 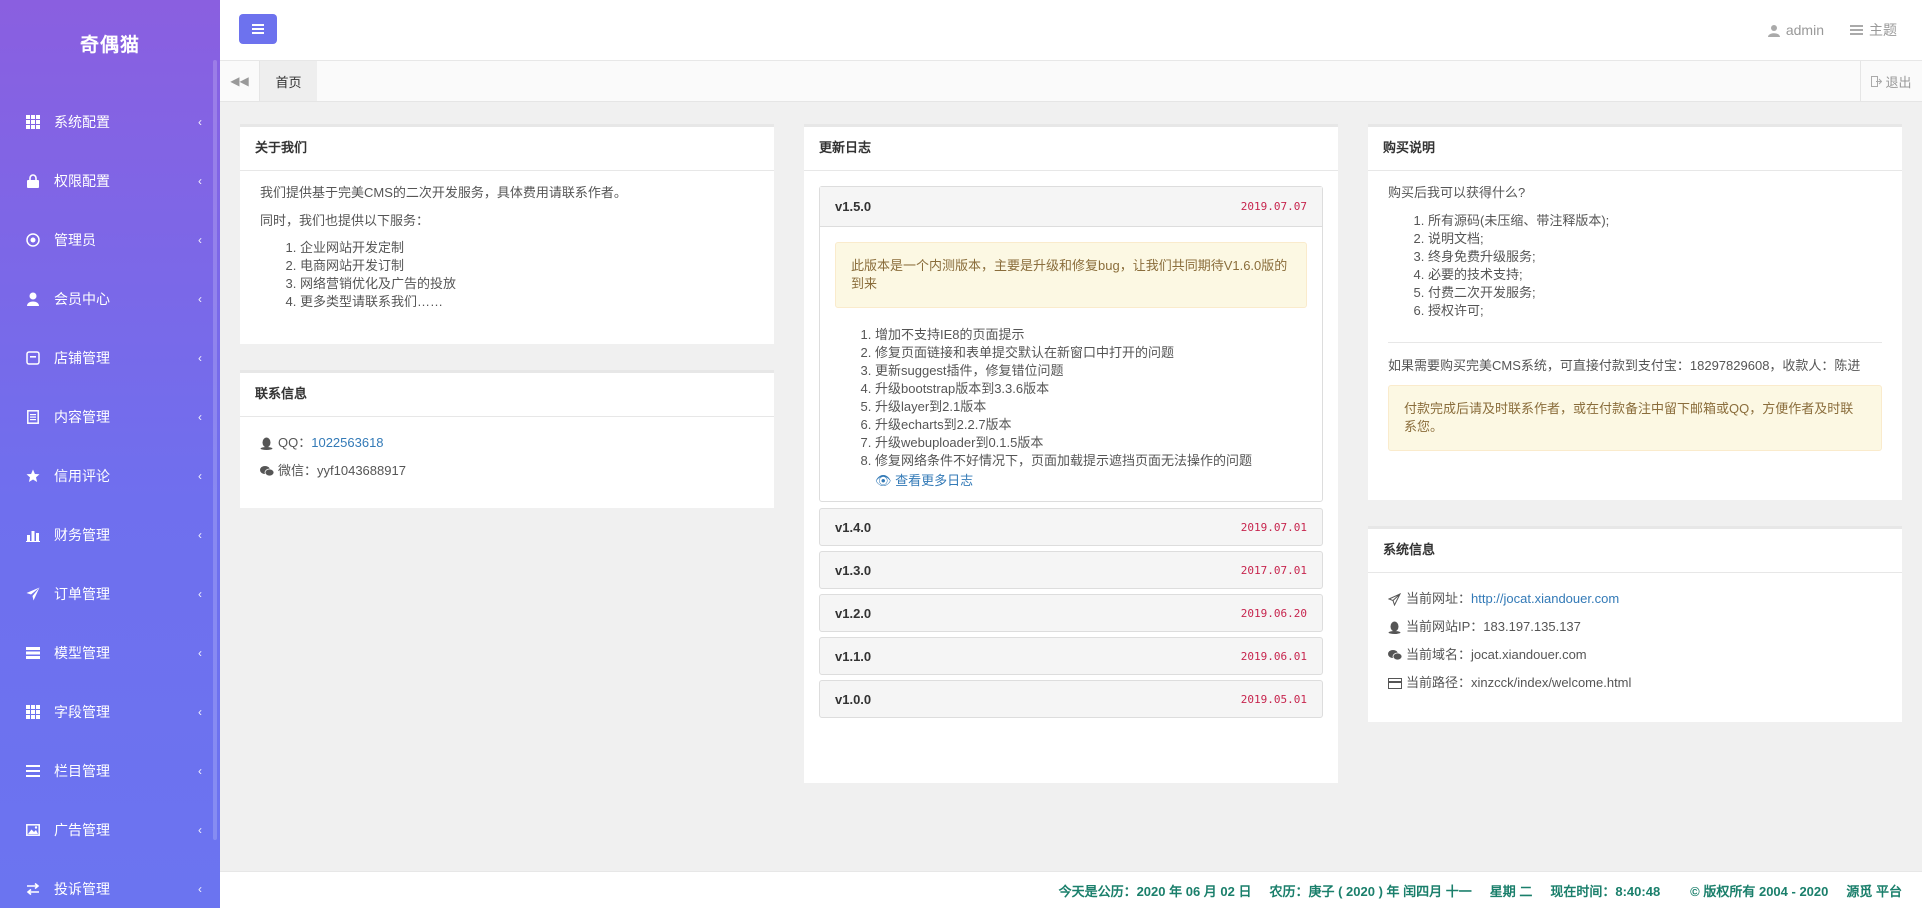 I want to click on sidebar-item: 模型管理 ‹, so click(x=110, y=652).